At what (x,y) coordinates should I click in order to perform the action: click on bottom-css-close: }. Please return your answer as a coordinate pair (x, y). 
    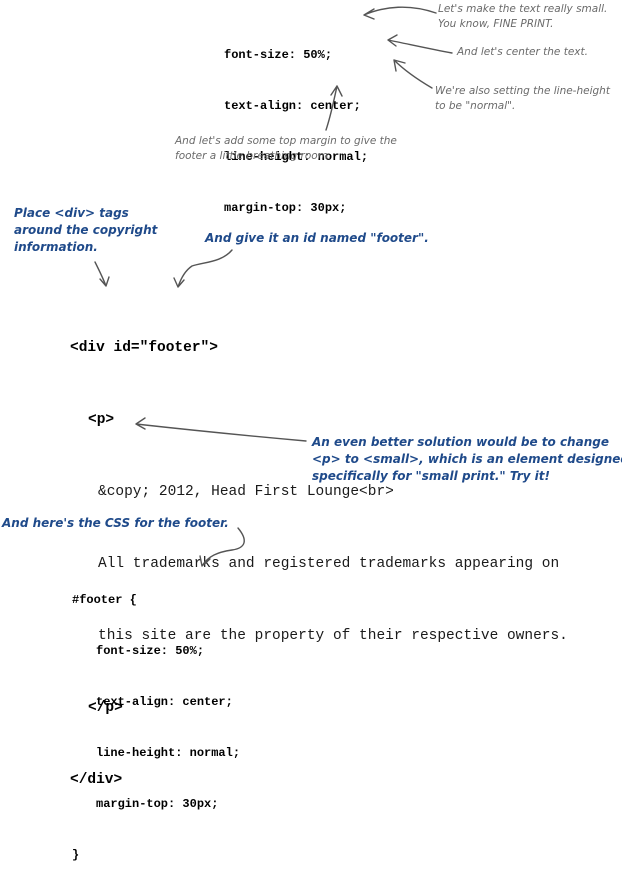
    Looking at the image, I should click on (76, 855).